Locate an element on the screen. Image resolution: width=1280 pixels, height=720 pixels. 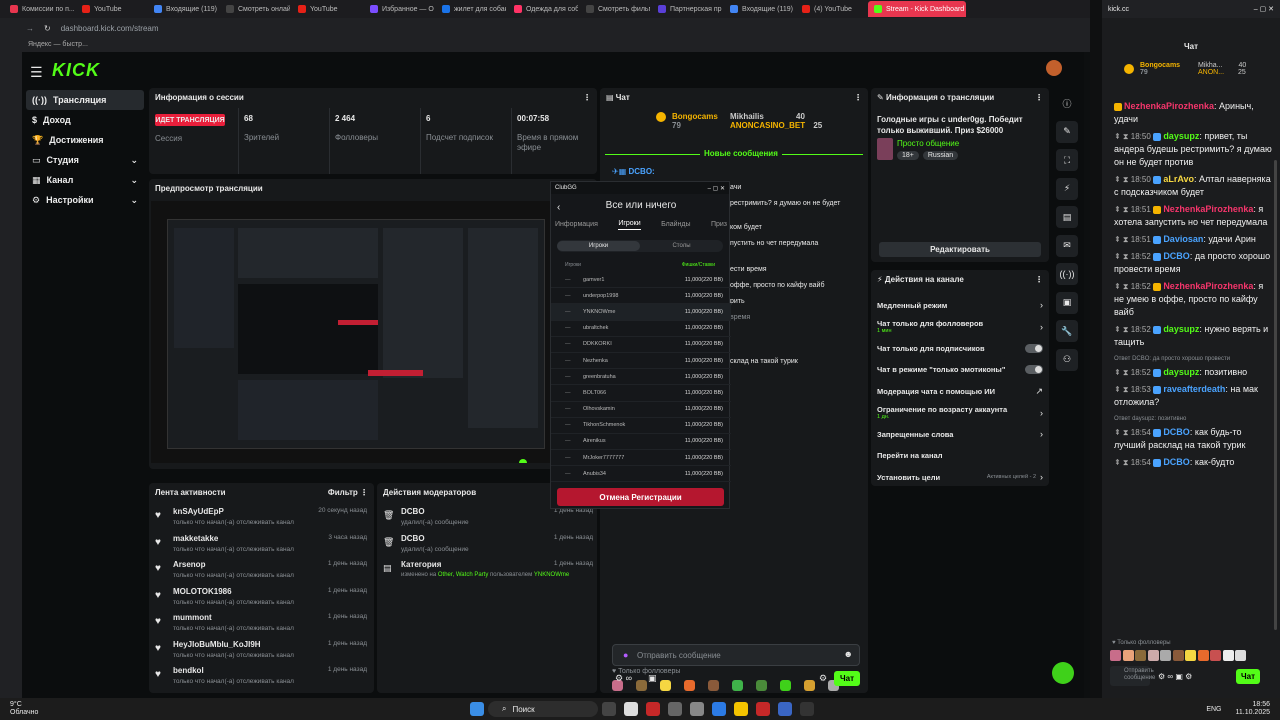
forward-icon: → is located at coordinates (30, 28).